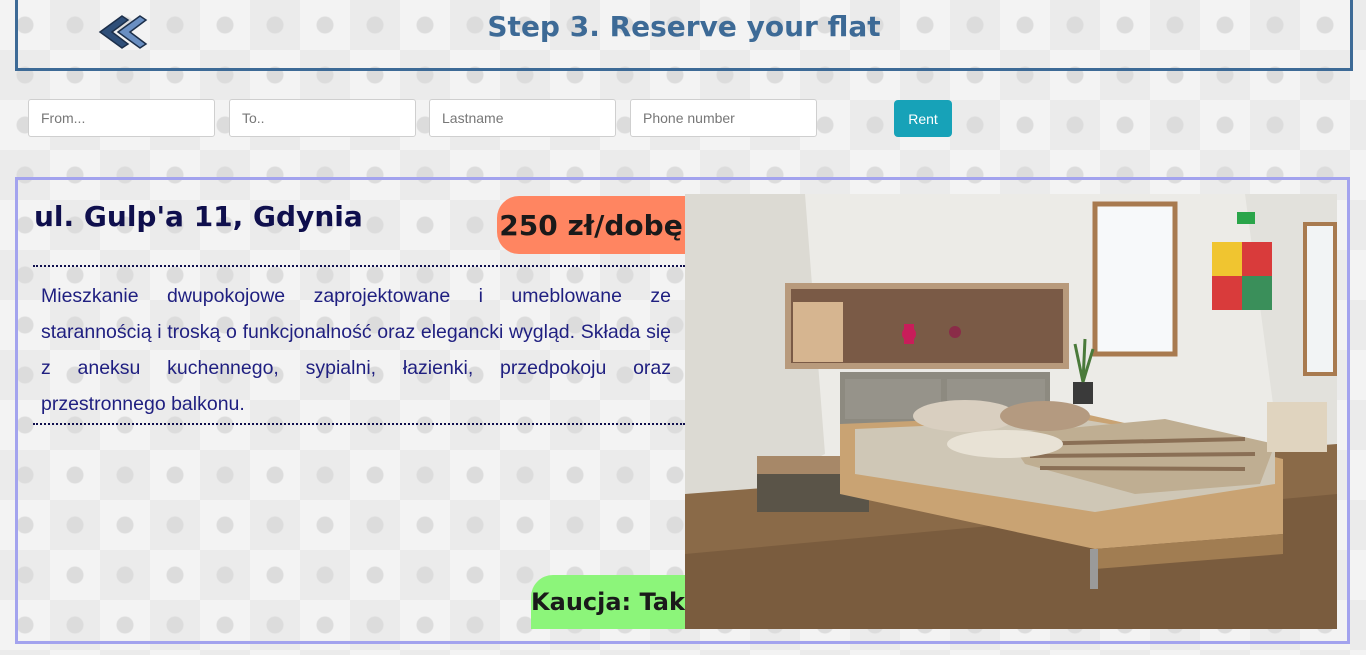 The width and height of the screenshot is (1366, 655). What do you see at coordinates (322, 118) in the screenshot?
I see `to-date-input` at bounding box center [322, 118].